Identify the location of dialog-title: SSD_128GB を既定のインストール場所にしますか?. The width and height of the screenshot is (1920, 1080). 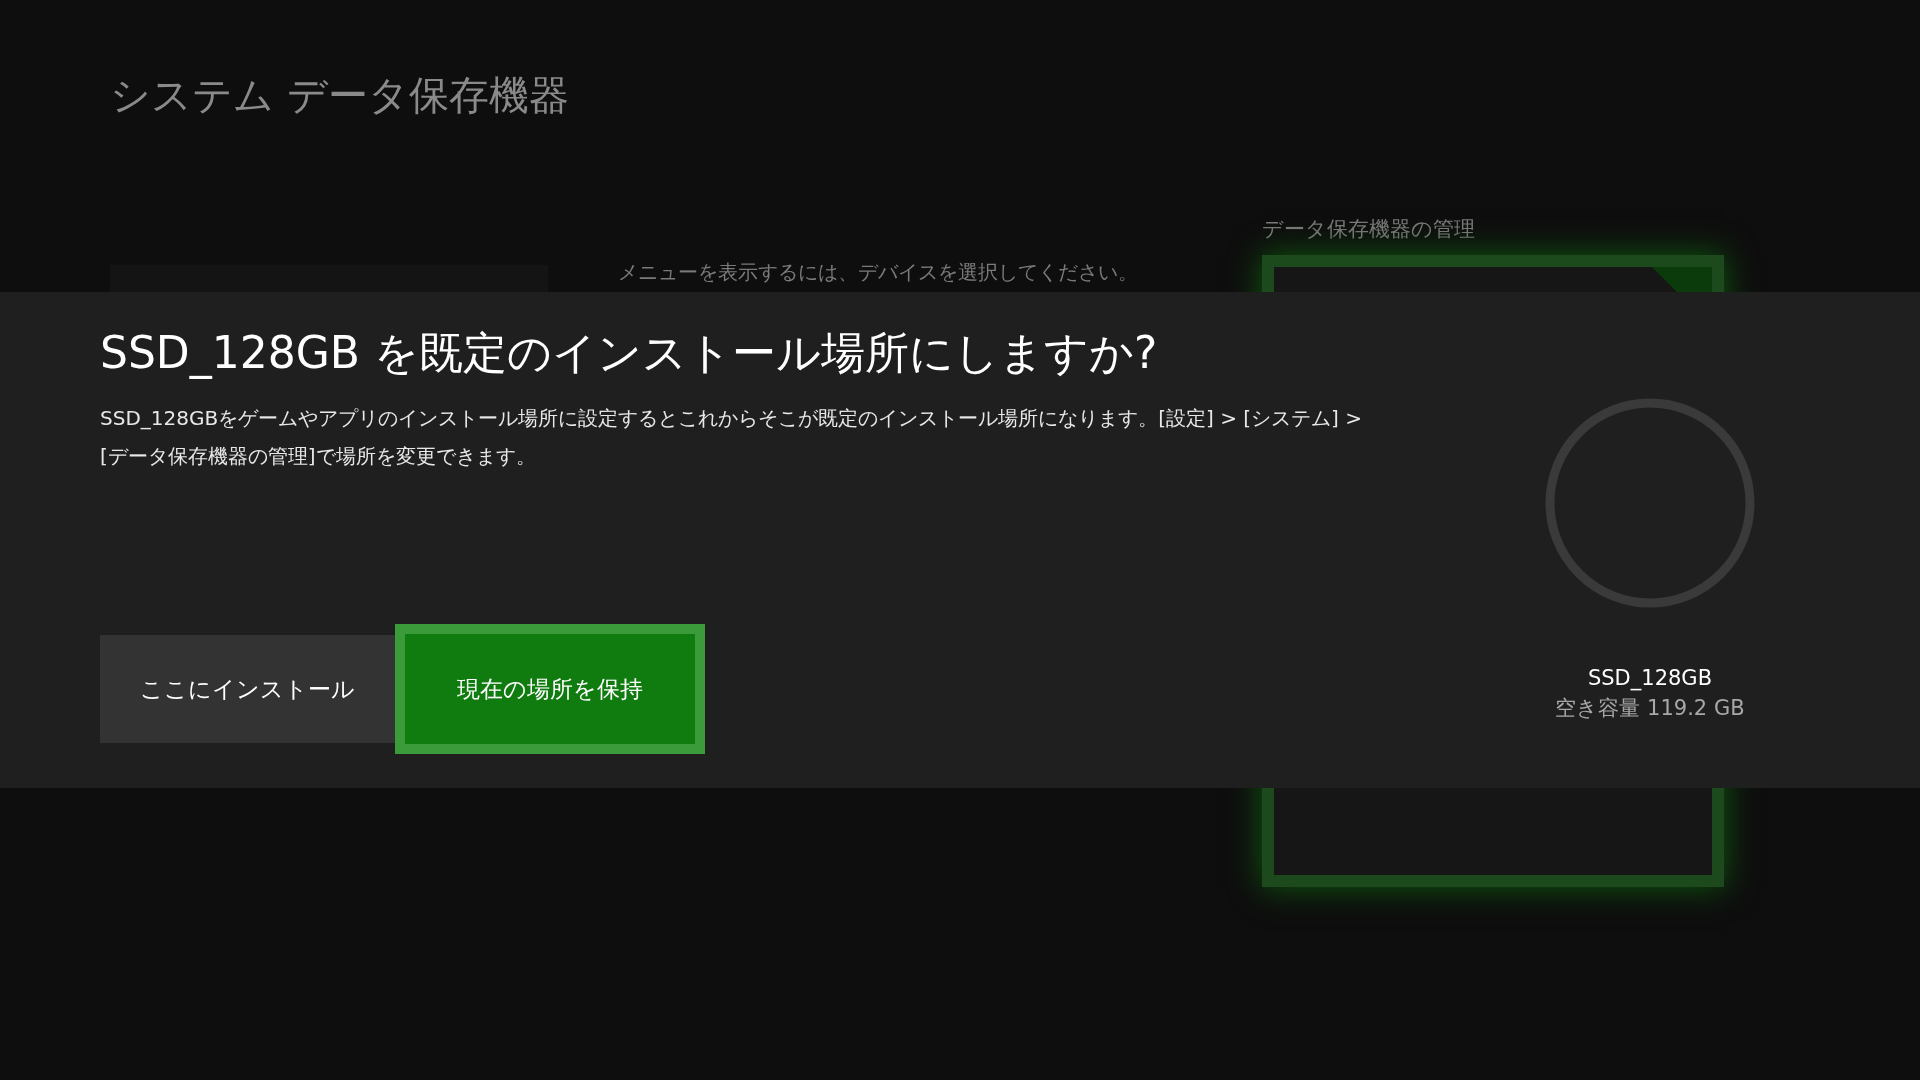
(629, 353).